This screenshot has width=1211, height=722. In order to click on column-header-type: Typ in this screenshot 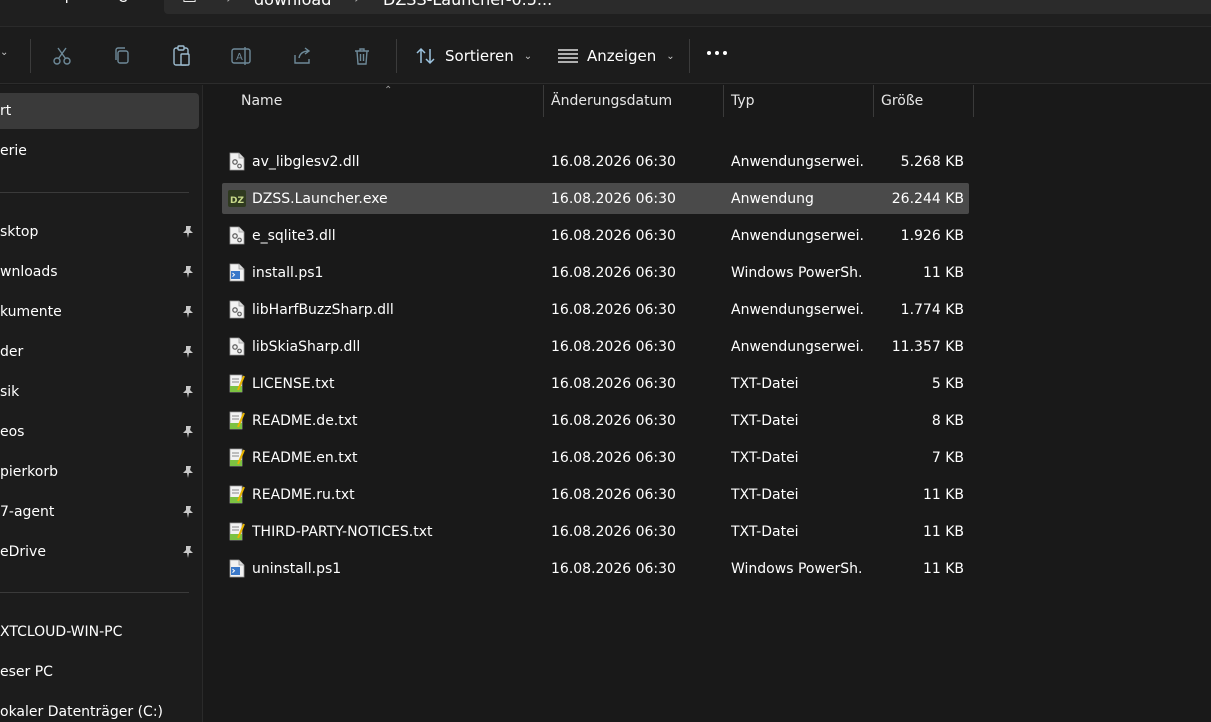, I will do `click(801, 101)`.